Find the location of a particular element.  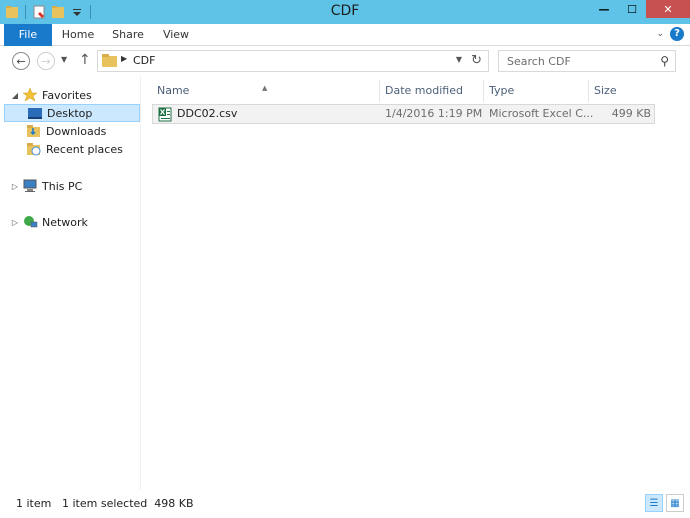

excel-csv-icon is located at coordinates (166, 115).